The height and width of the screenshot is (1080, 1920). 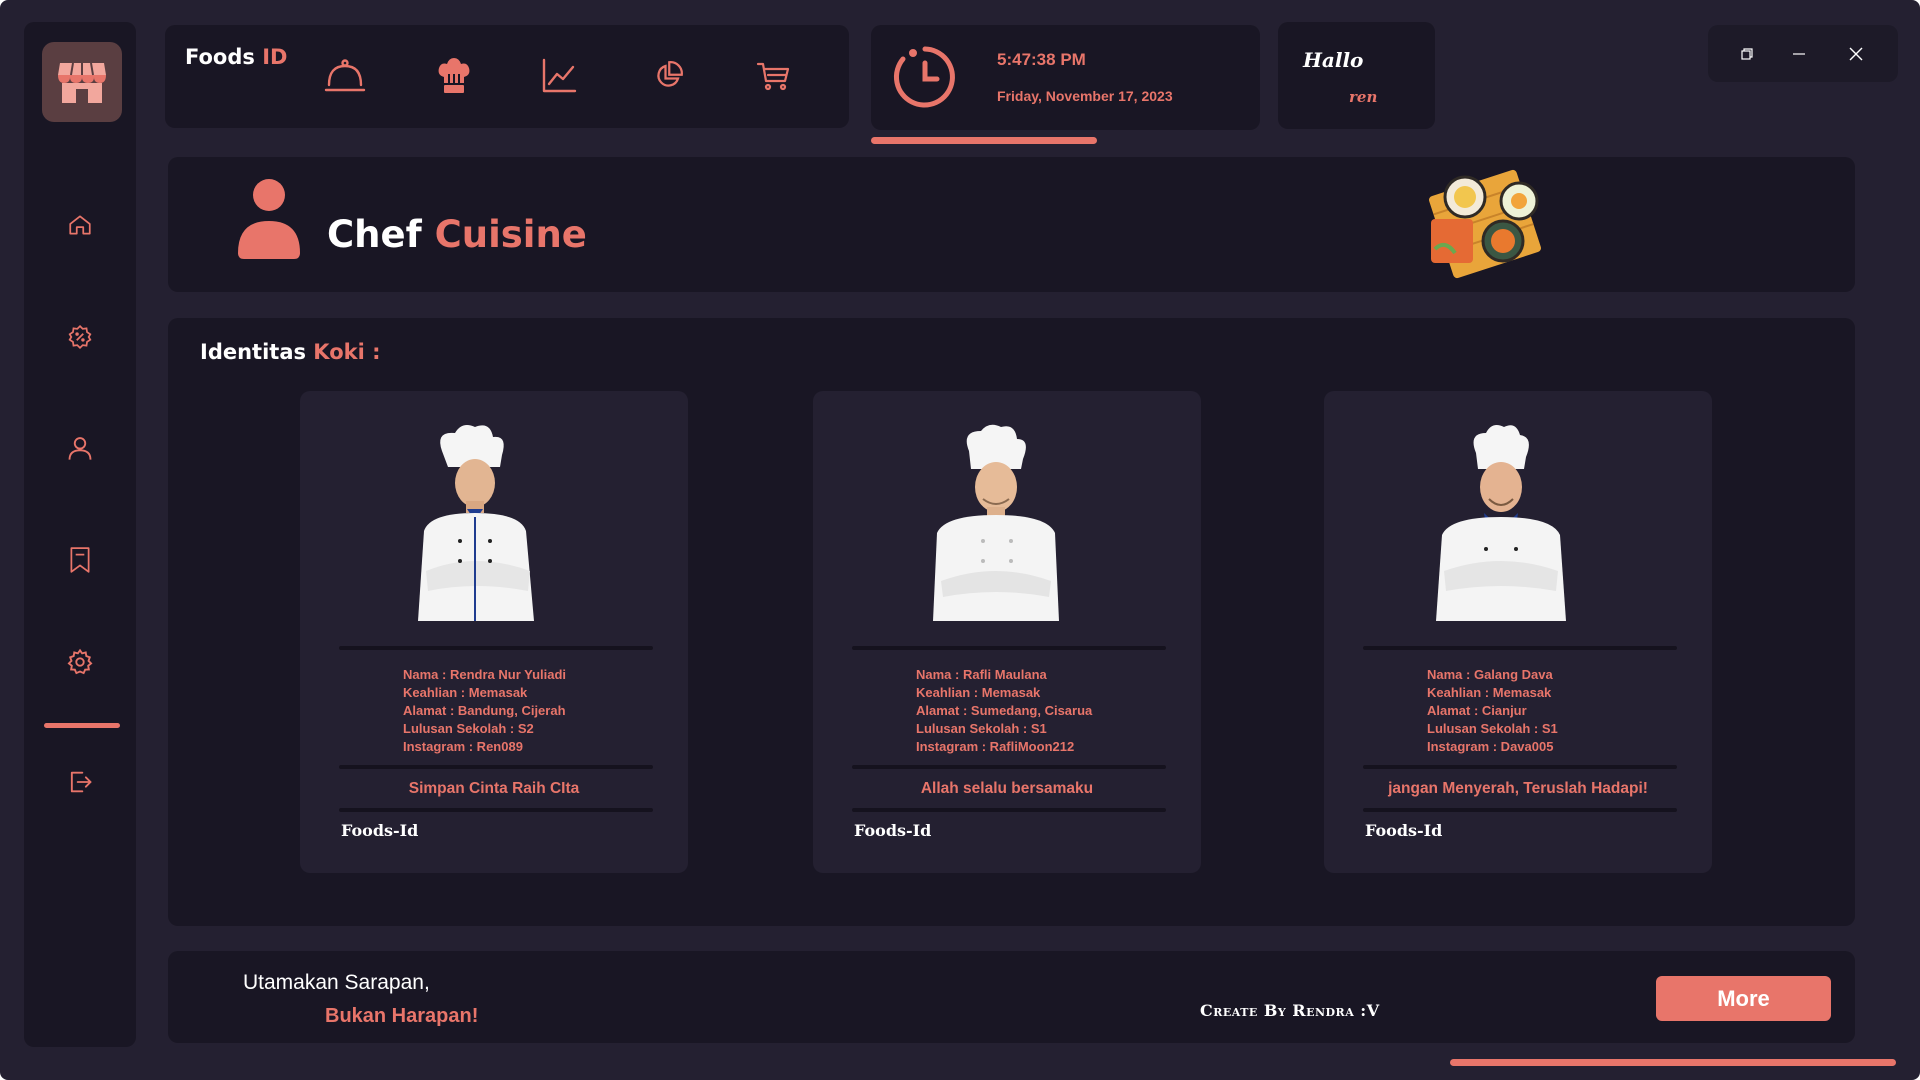 I want to click on chef-quote: Simpan Cinta Raih CIta, so click(x=494, y=788).